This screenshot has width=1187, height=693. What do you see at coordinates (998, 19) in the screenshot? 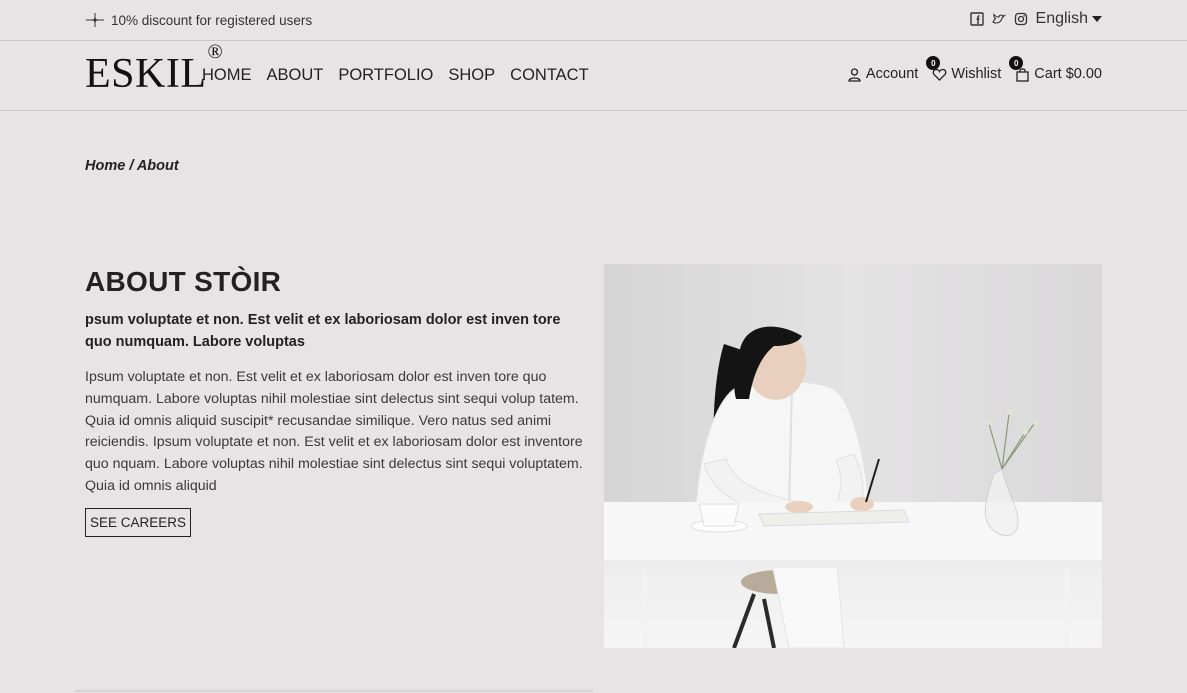
I see `twitter-icon` at bounding box center [998, 19].